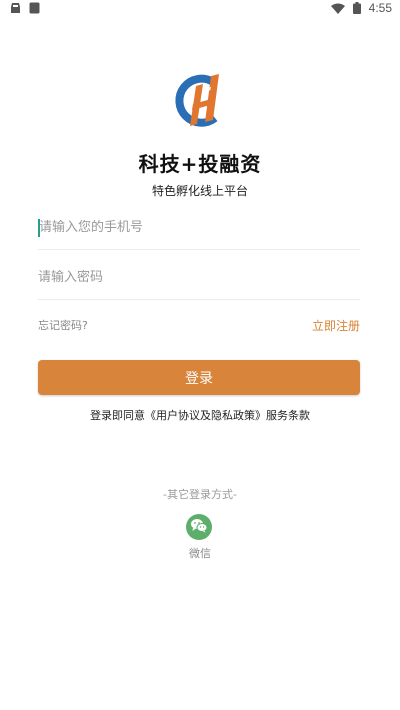 This screenshot has width=400, height=710. I want to click on wechat-label: 微信, so click(200, 553).